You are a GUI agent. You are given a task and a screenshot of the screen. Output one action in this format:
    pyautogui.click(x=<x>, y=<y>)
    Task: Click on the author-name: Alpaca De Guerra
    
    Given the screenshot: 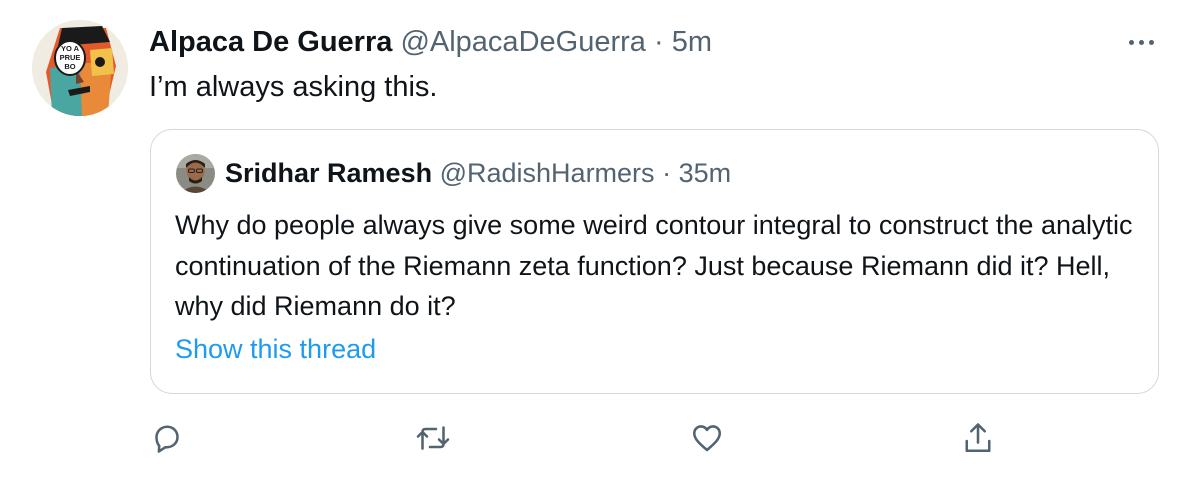 What is the action you would take?
    pyautogui.click(x=270, y=42)
    